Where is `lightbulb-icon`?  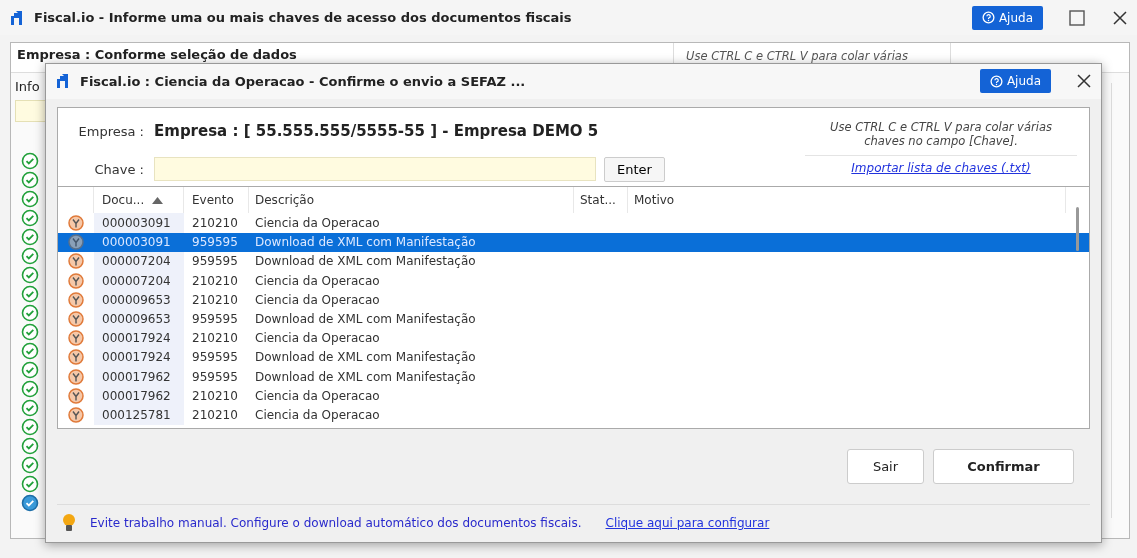
lightbulb-icon is located at coordinates (69, 523).